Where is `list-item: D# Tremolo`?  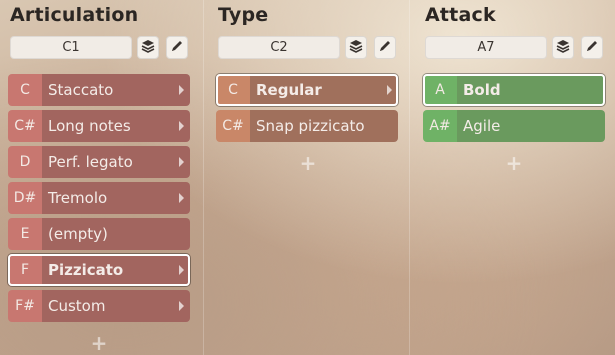
list-item: D# Tremolo is located at coordinates (99, 198).